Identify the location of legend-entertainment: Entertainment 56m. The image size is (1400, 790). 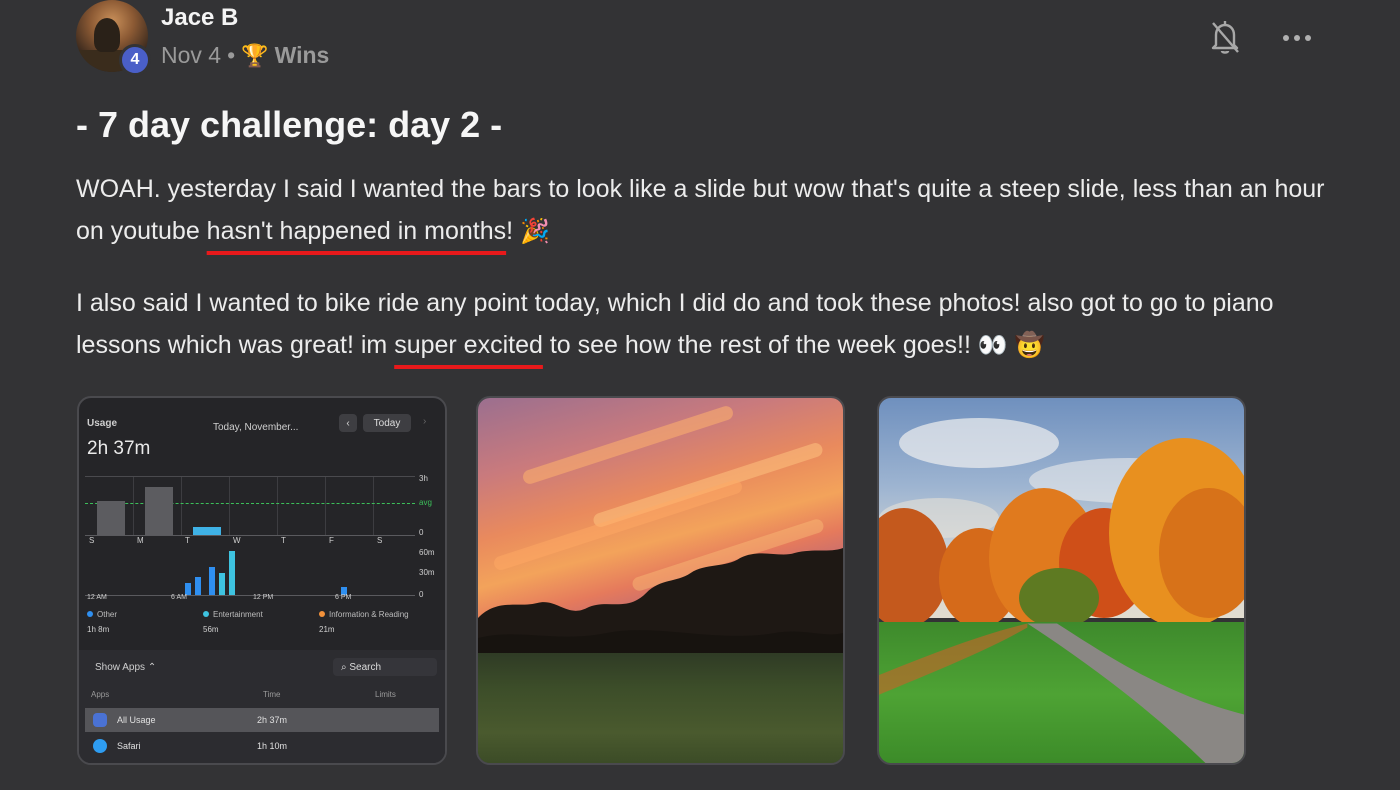
(233, 622).